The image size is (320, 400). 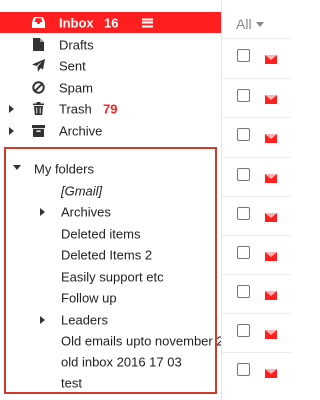 I want to click on folder-label: Archives, so click(x=86, y=212).